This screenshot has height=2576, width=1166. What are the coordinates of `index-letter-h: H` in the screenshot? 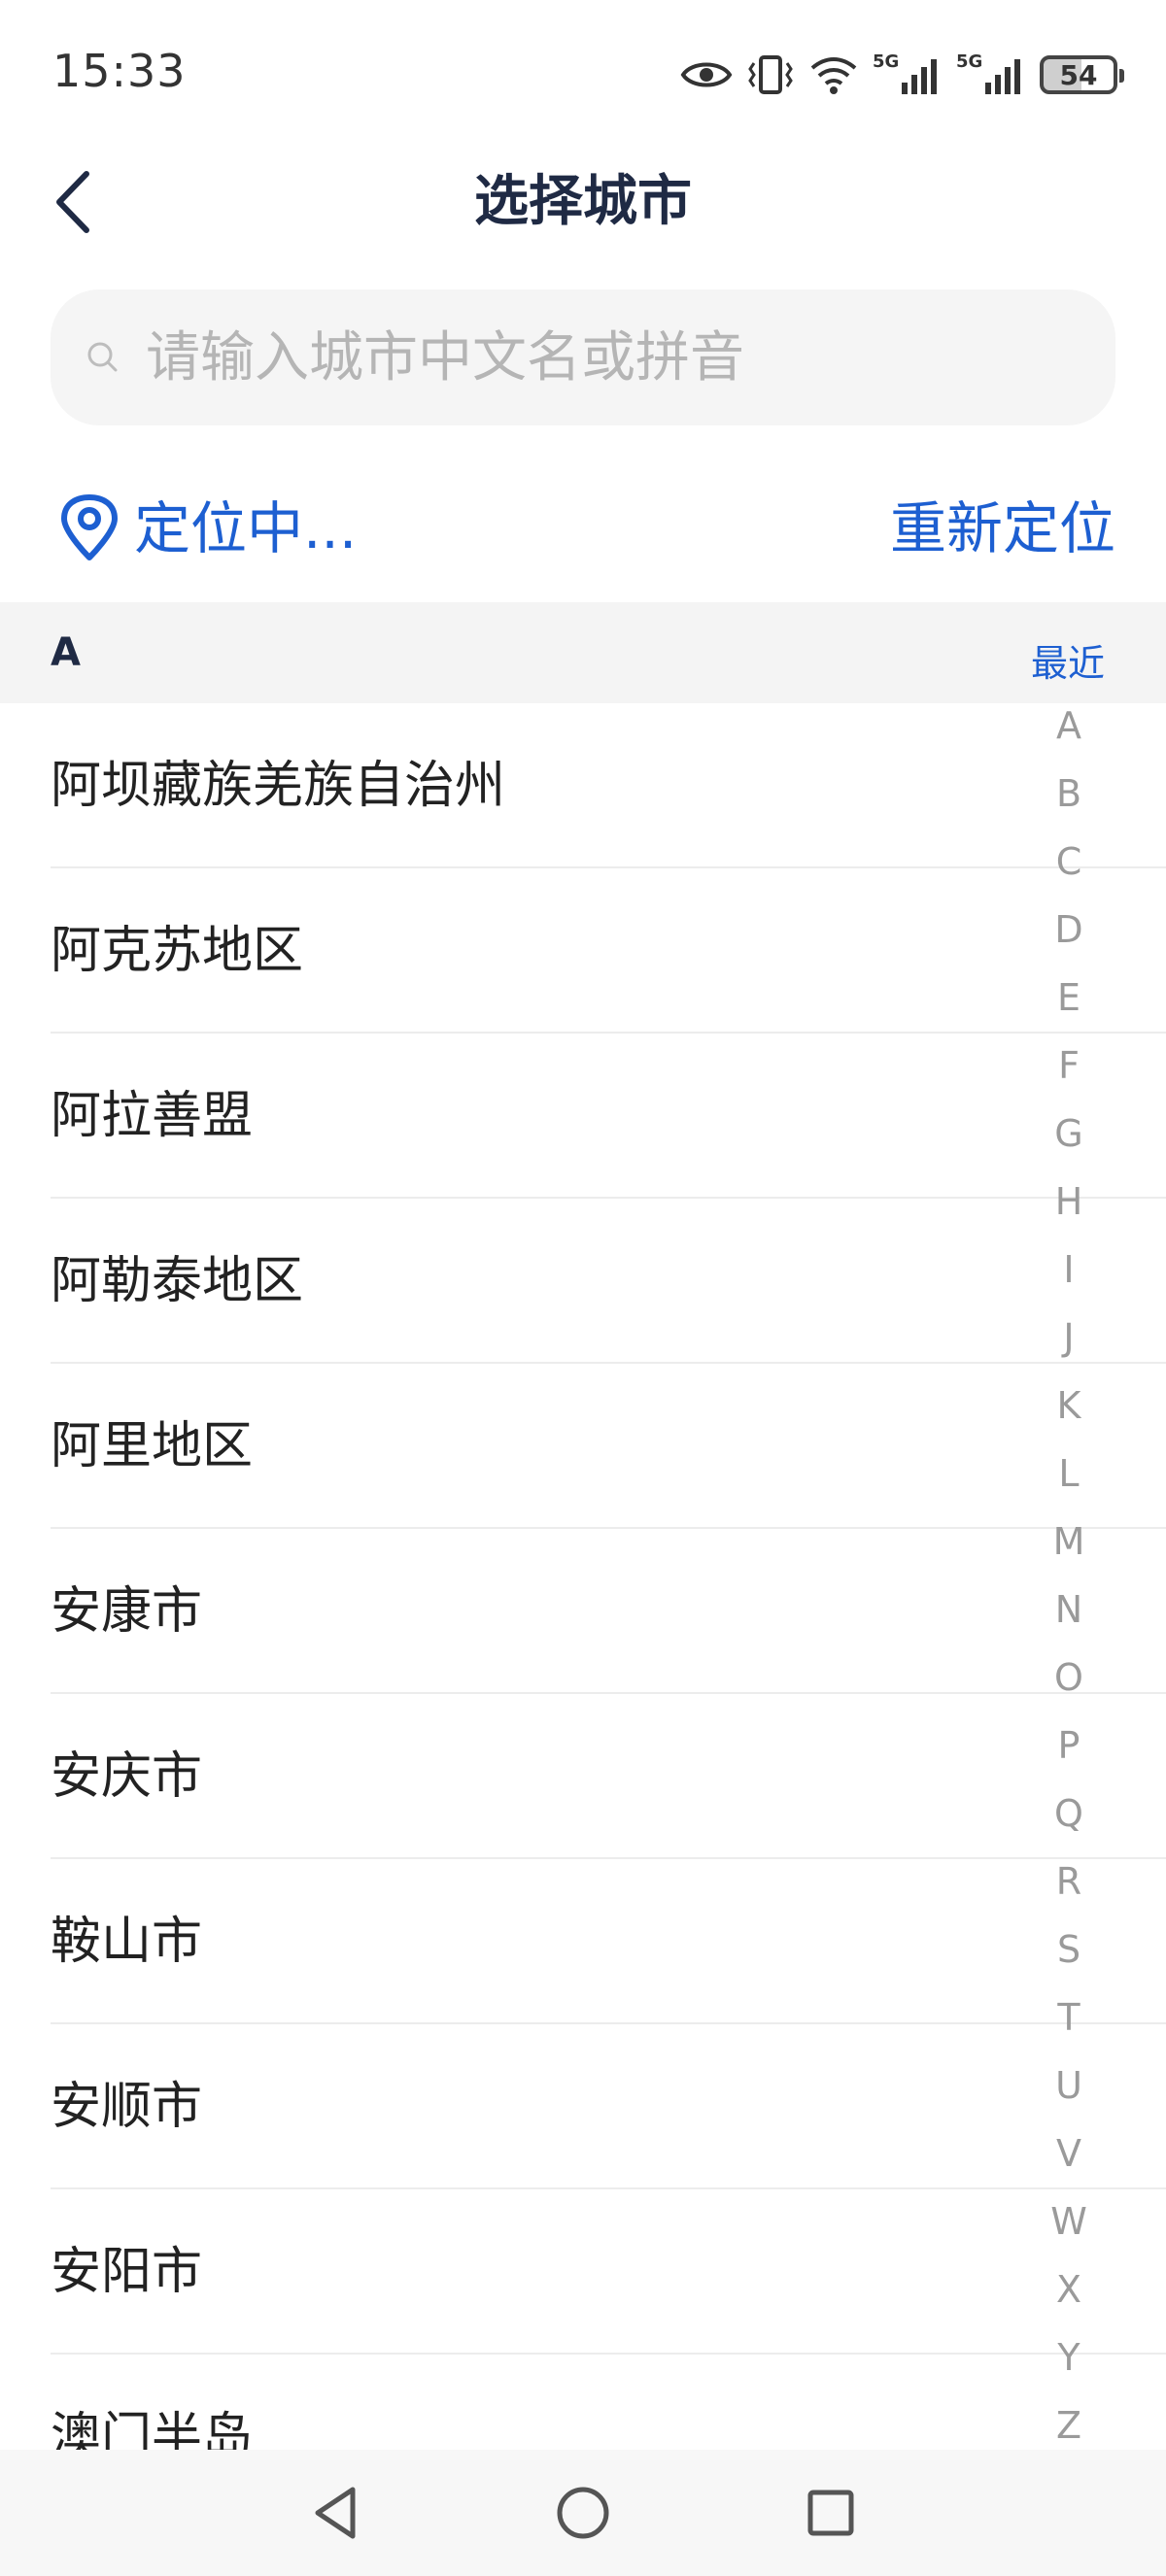 It's located at (1069, 1211).